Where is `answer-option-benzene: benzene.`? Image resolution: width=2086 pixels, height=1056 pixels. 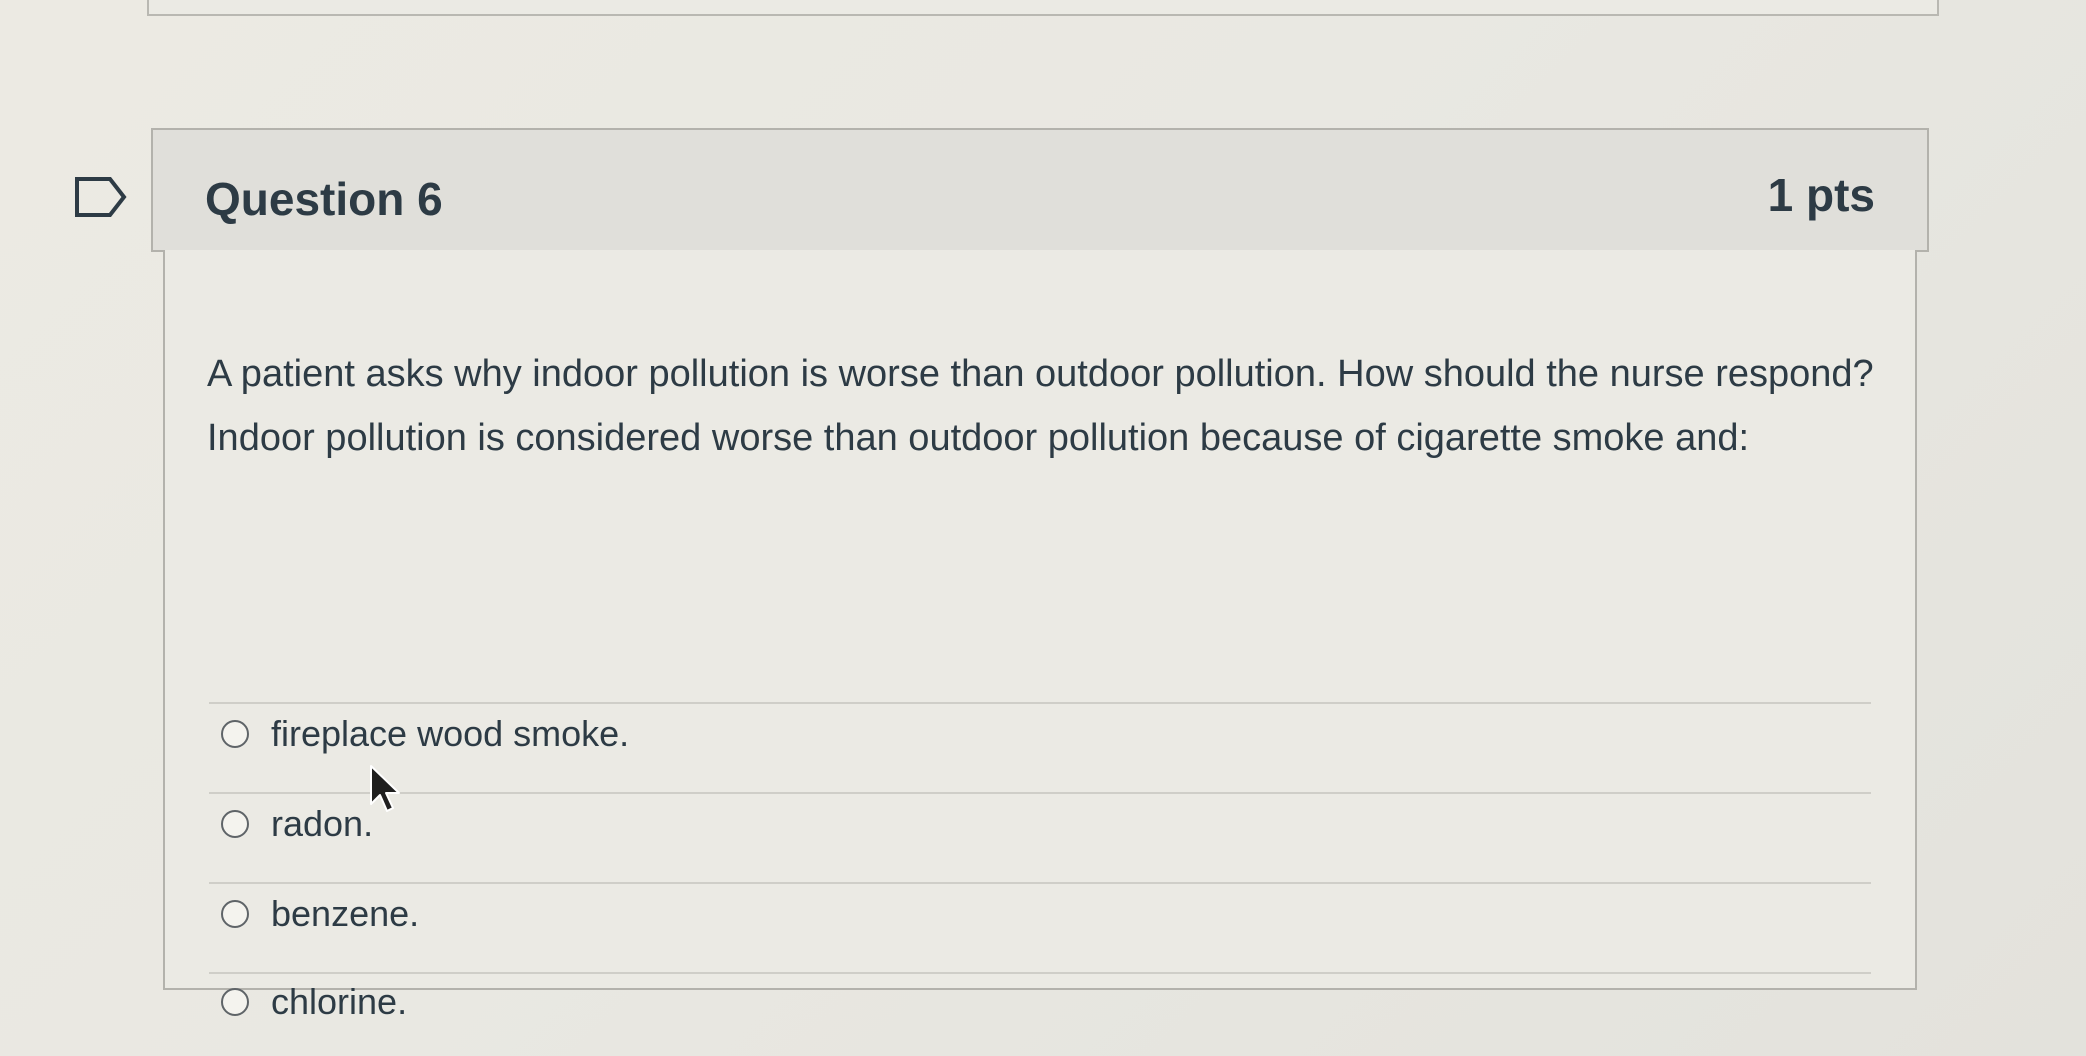
answer-option-benzene: benzene. is located at coordinates (320, 914).